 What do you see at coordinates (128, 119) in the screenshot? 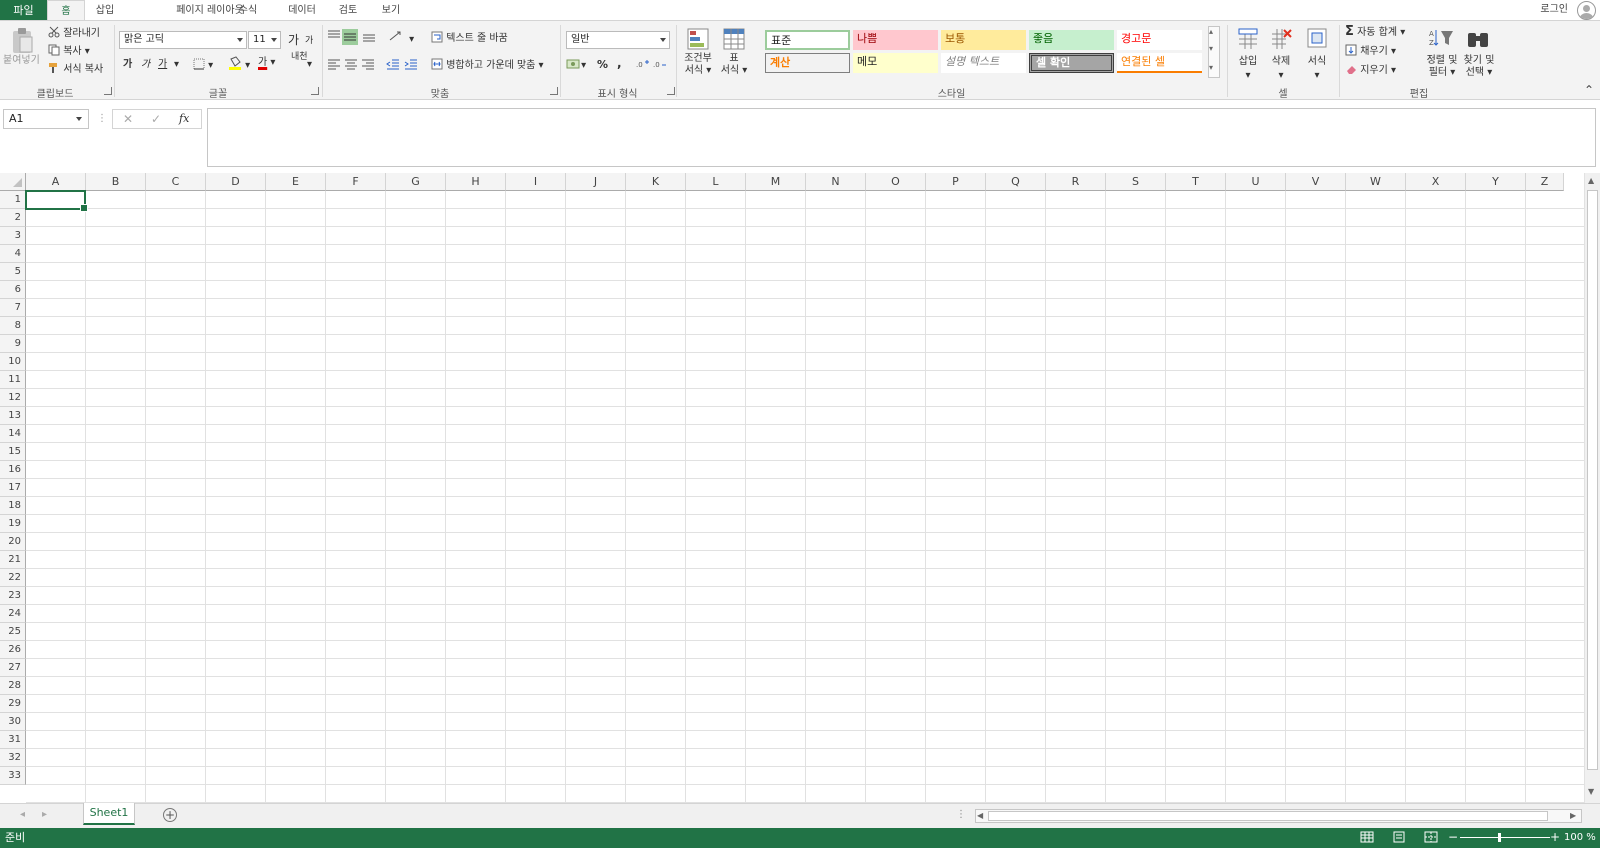
I see `cancel-icon: ✕` at bounding box center [128, 119].